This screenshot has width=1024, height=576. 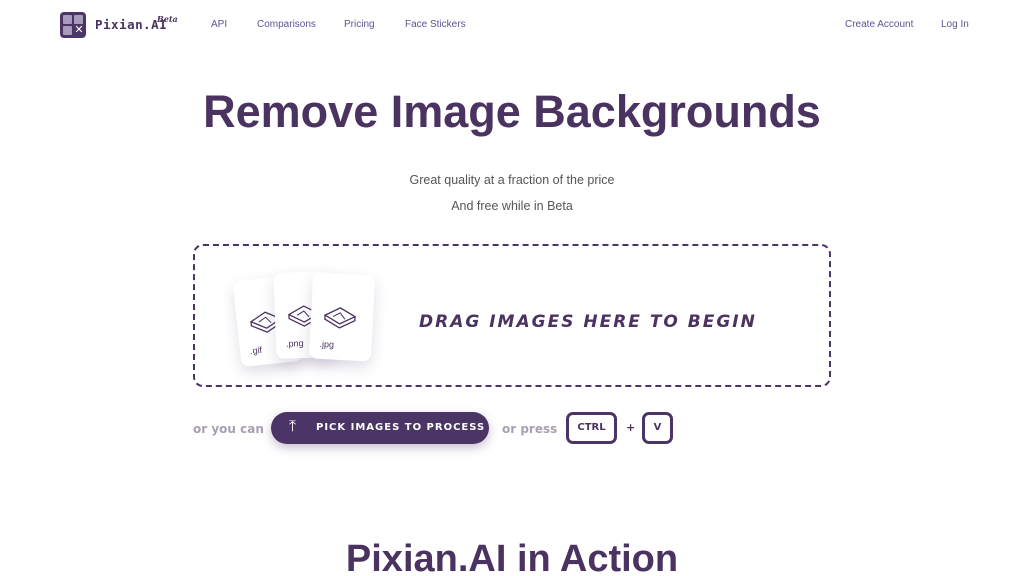 I want to click on nav-link-api: API, so click(x=219, y=24).